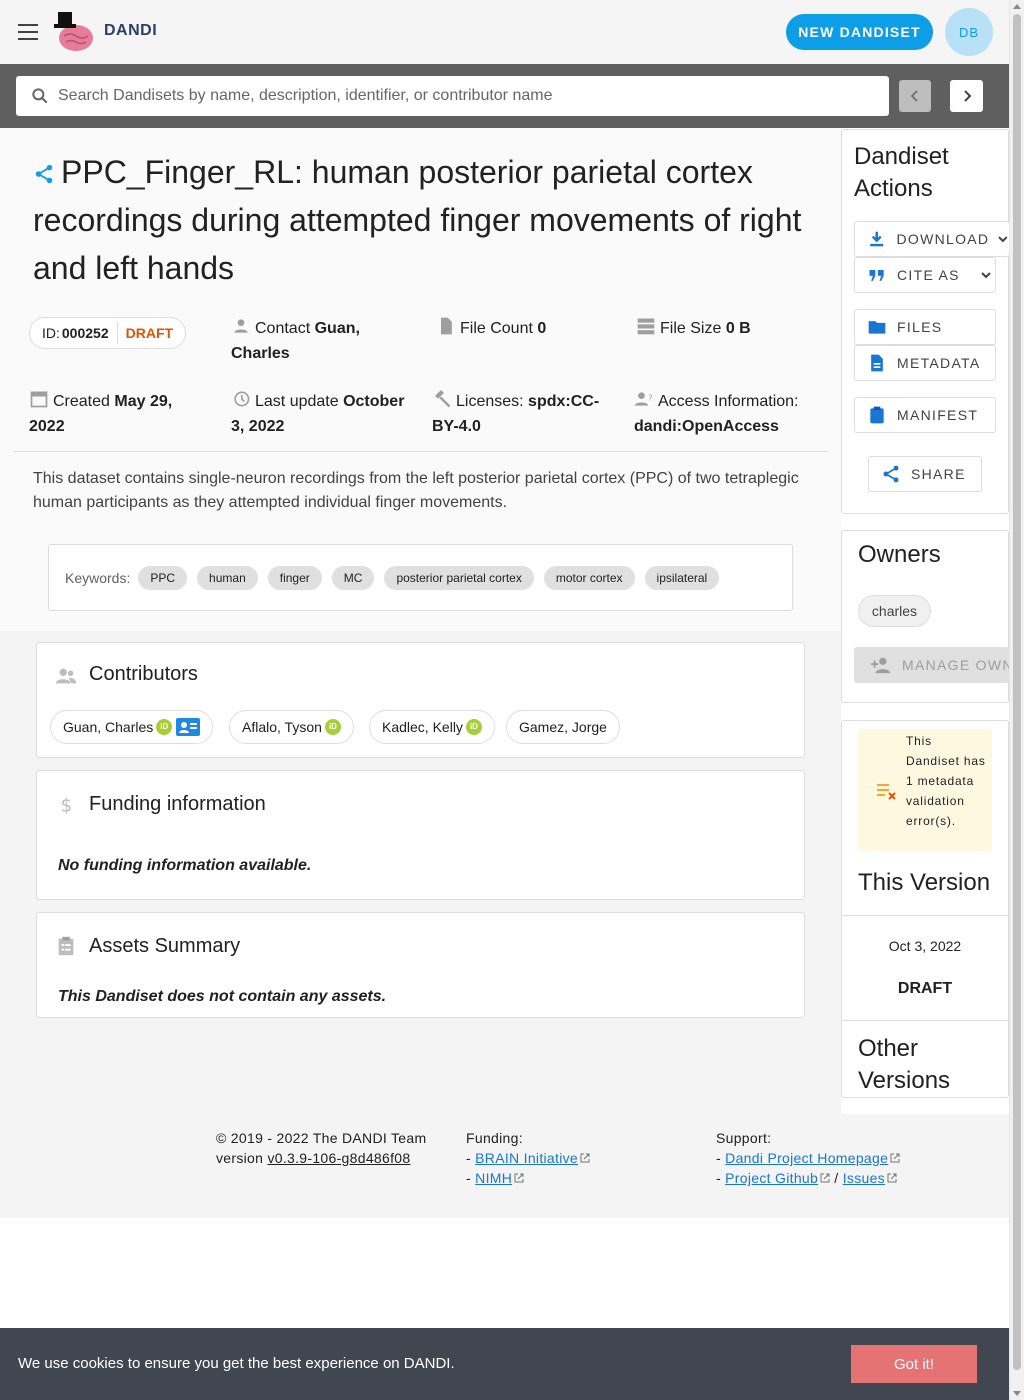 This screenshot has width=1024, height=1400. Describe the element at coordinates (143, 674) in the screenshot. I see `contributors-title: Contributors` at that location.